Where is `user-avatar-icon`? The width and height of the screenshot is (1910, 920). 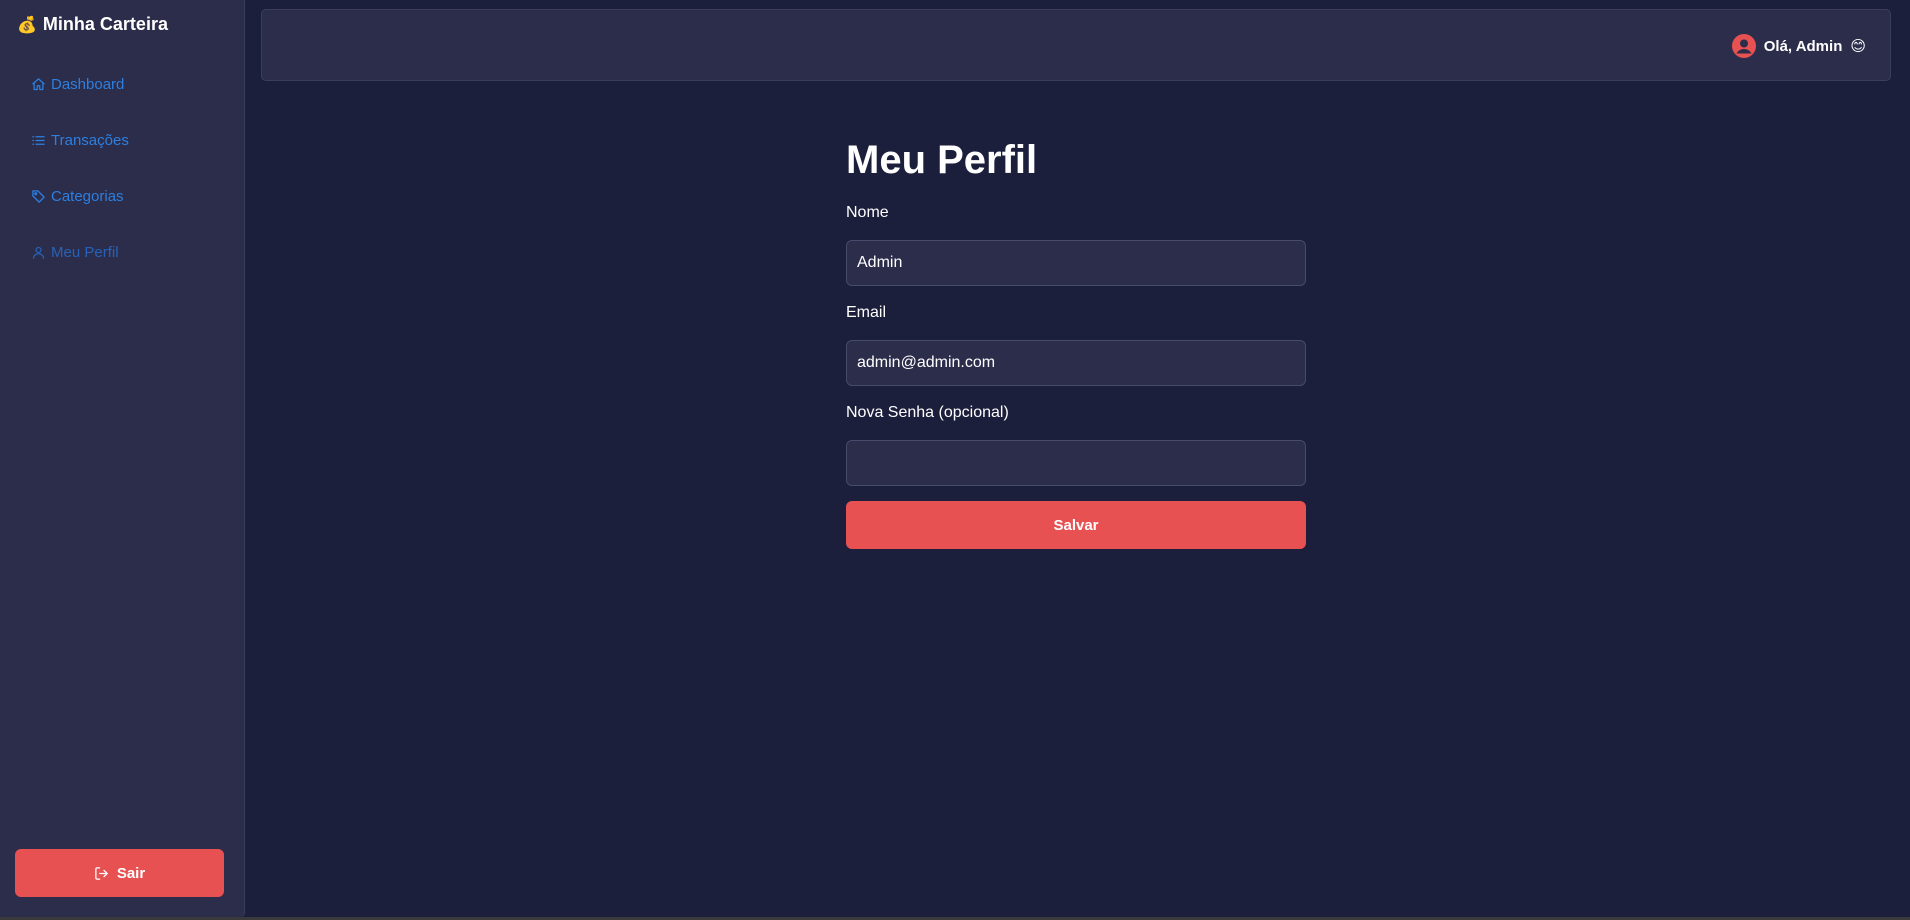
user-avatar-icon is located at coordinates (1743, 46).